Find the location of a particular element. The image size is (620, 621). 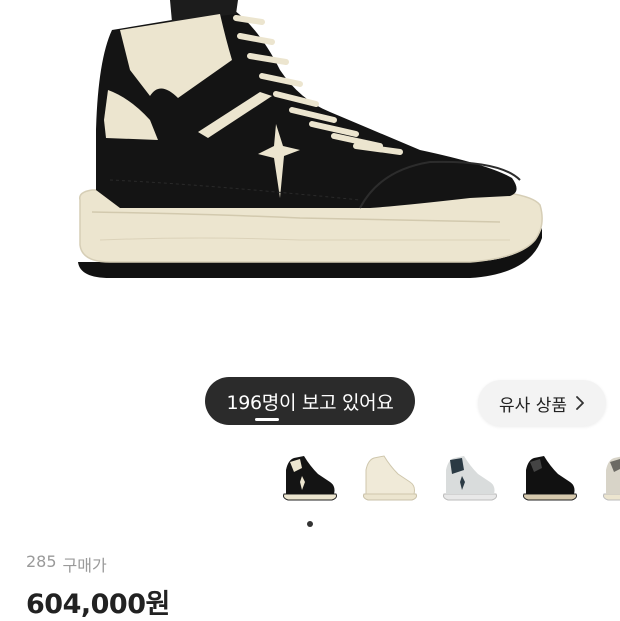

pill-indicator is located at coordinates (267, 419).